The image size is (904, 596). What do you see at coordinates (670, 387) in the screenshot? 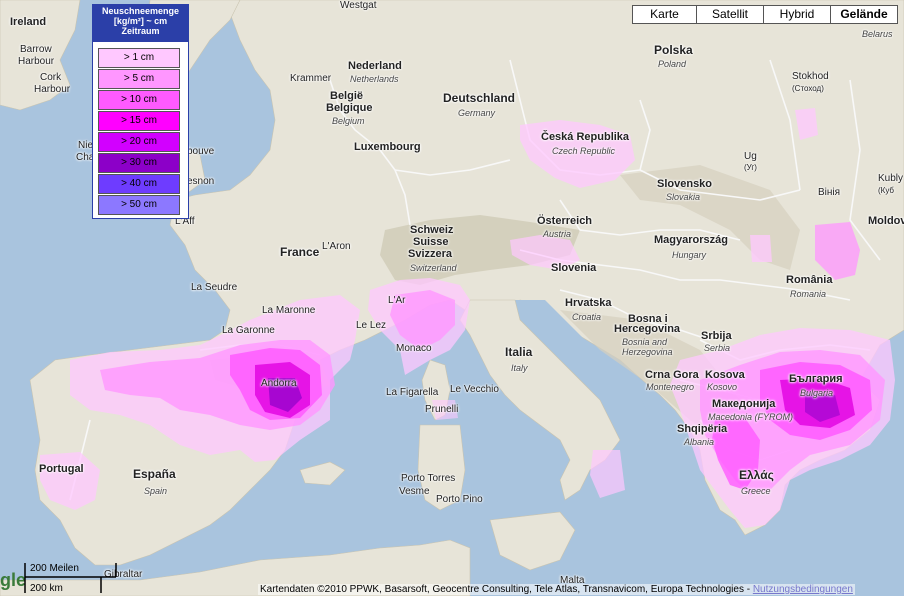
I see `label-montenegro: Montenegro` at bounding box center [670, 387].